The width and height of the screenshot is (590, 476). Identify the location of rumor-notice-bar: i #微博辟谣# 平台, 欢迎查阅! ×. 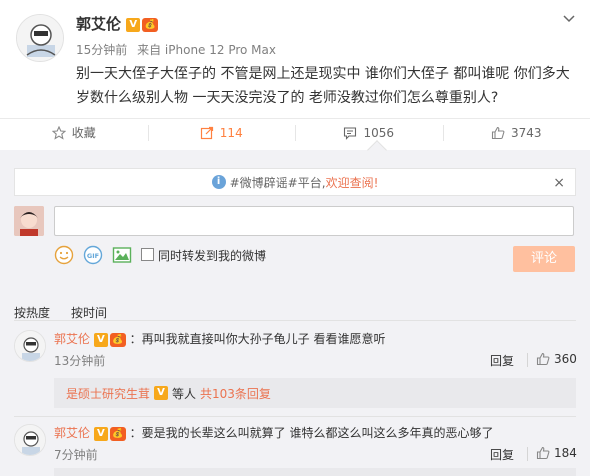
(295, 182).